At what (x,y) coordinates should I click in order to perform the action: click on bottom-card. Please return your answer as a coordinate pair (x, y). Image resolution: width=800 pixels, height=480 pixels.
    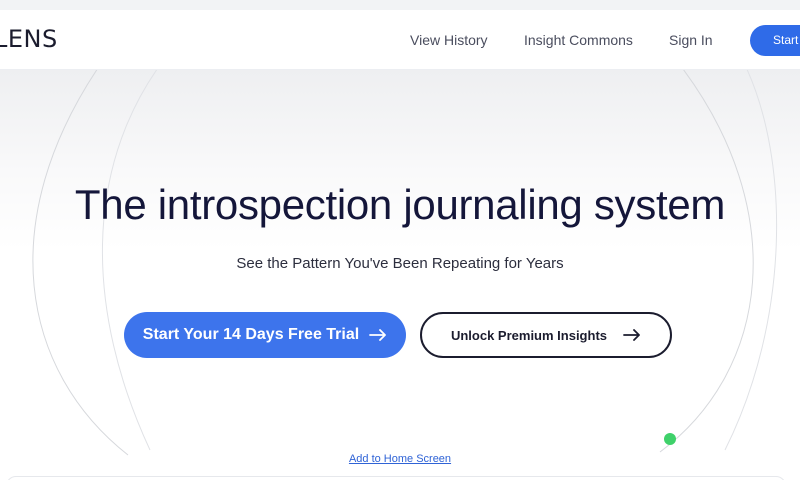
    Looking at the image, I should click on (396, 478).